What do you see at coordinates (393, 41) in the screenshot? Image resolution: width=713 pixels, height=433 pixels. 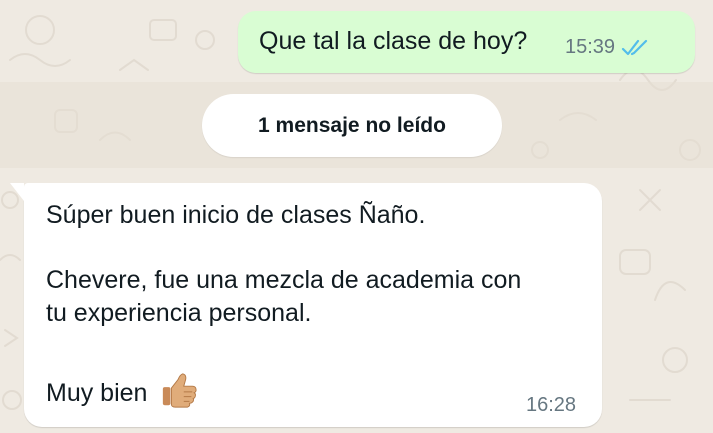 I see `outgoing-message-text: Que tal la clase de hoy?` at bounding box center [393, 41].